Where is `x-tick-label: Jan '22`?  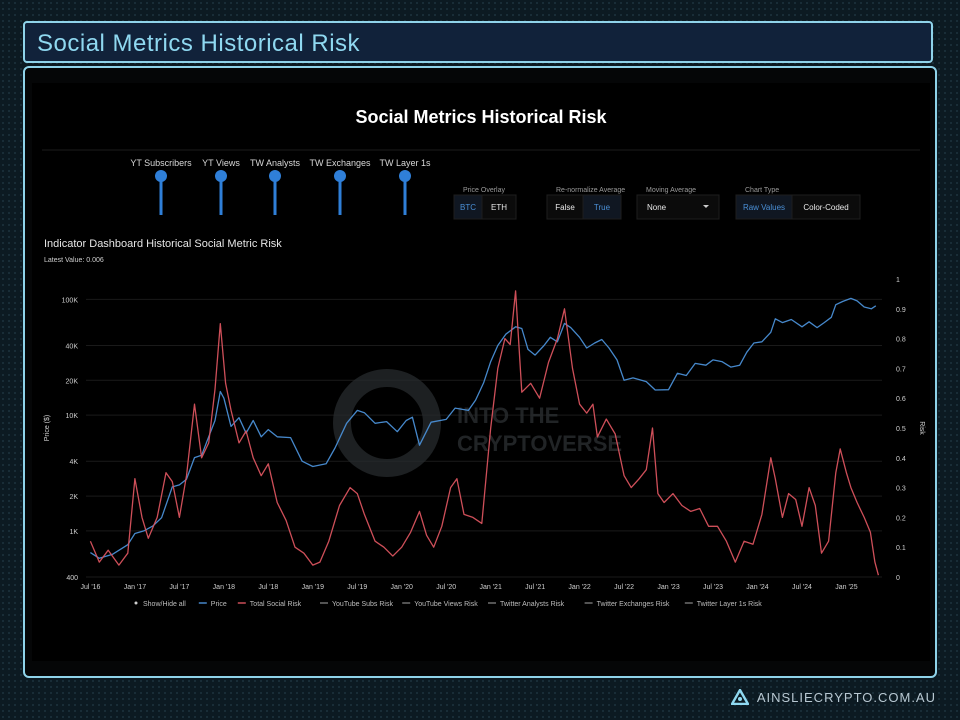
x-tick-label: Jan '22 is located at coordinates (579, 587).